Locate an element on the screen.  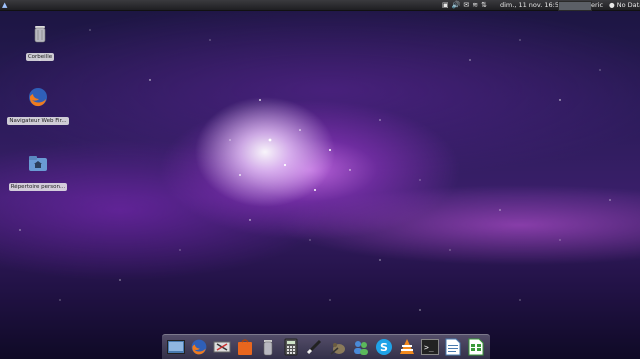
wifi-icon: ≋ is located at coordinates (475, 5).